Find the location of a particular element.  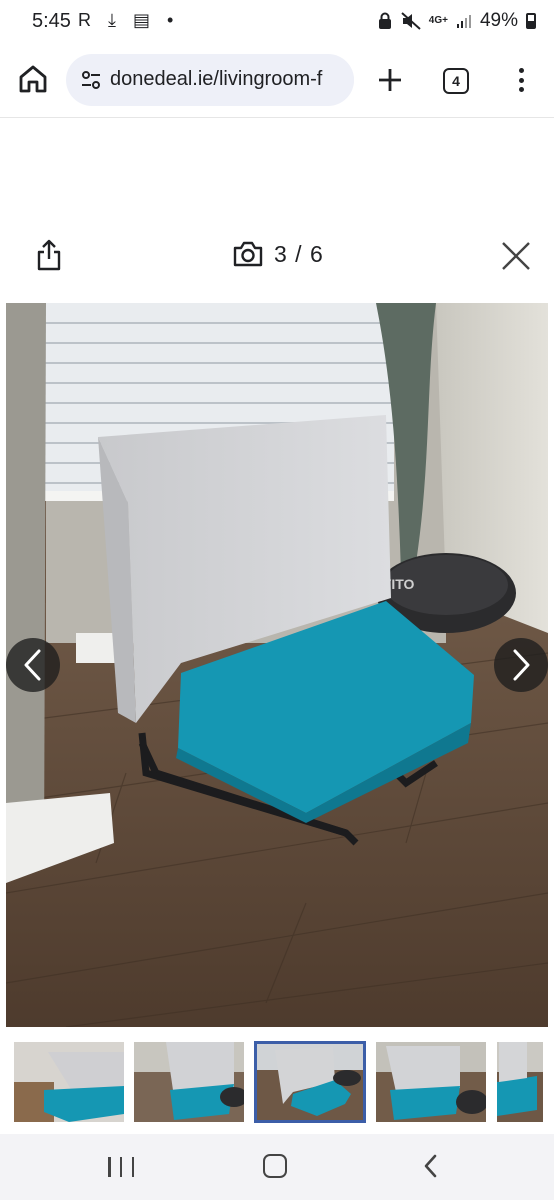

tab-count: 4 is located at coordinates (456, 81).